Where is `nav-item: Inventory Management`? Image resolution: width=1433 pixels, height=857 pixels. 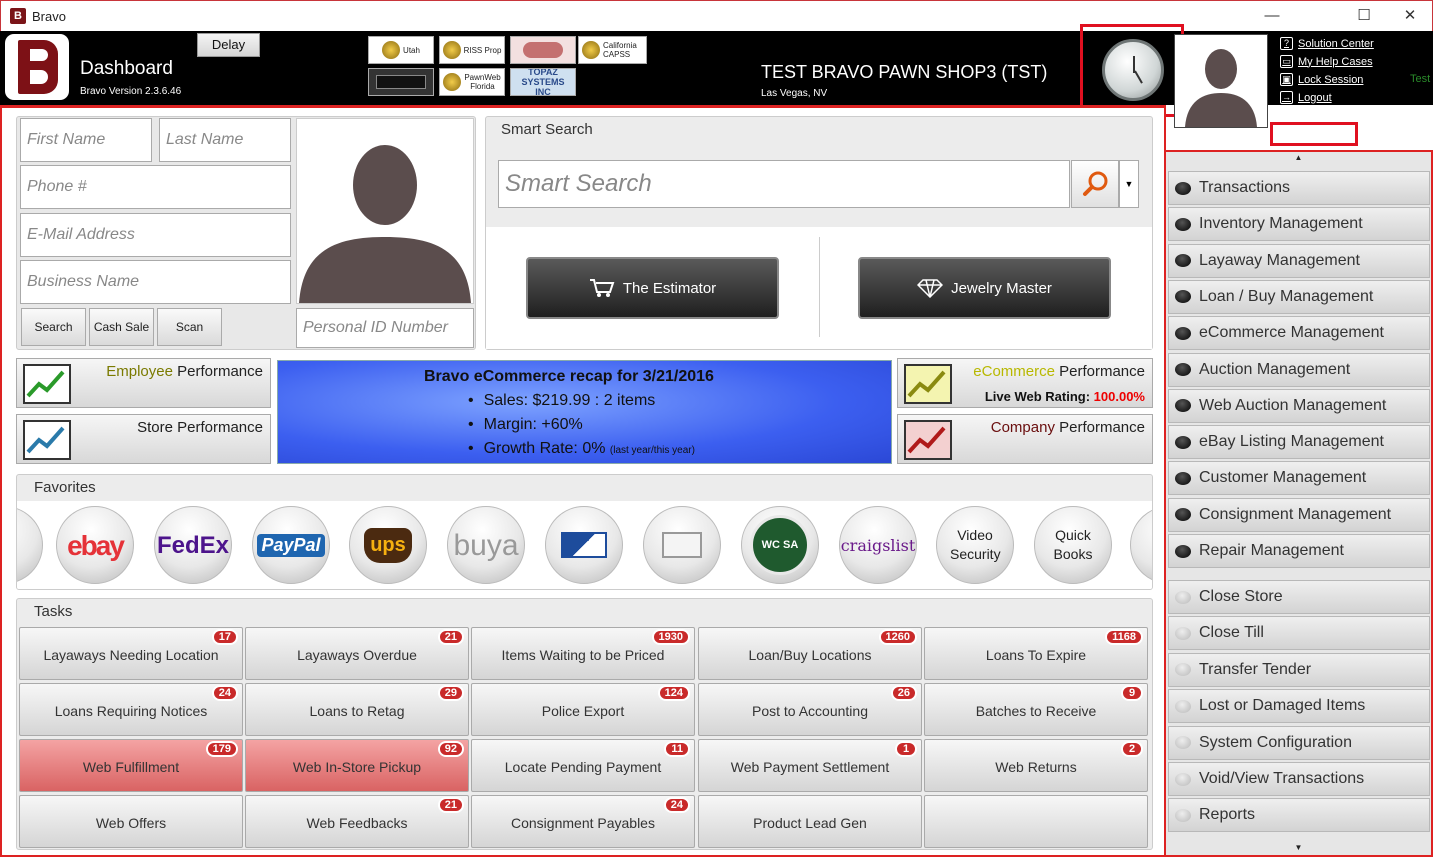 nav-item: Inventory Management is located at coordinates (1299, 224).